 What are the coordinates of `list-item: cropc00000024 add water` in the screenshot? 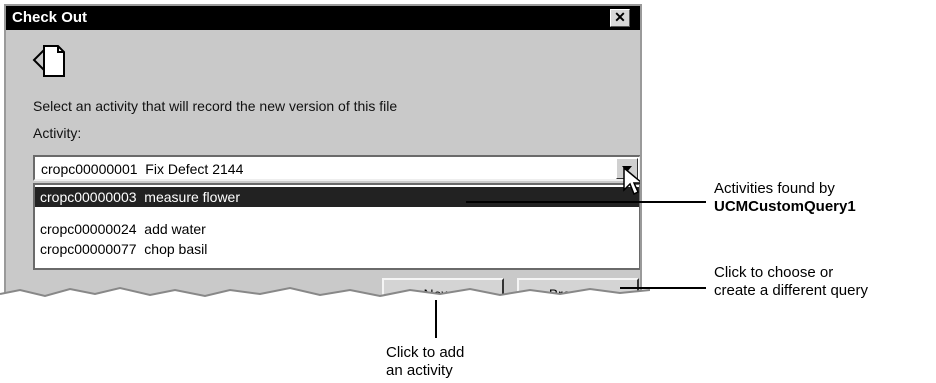 It's located at (337, 229).